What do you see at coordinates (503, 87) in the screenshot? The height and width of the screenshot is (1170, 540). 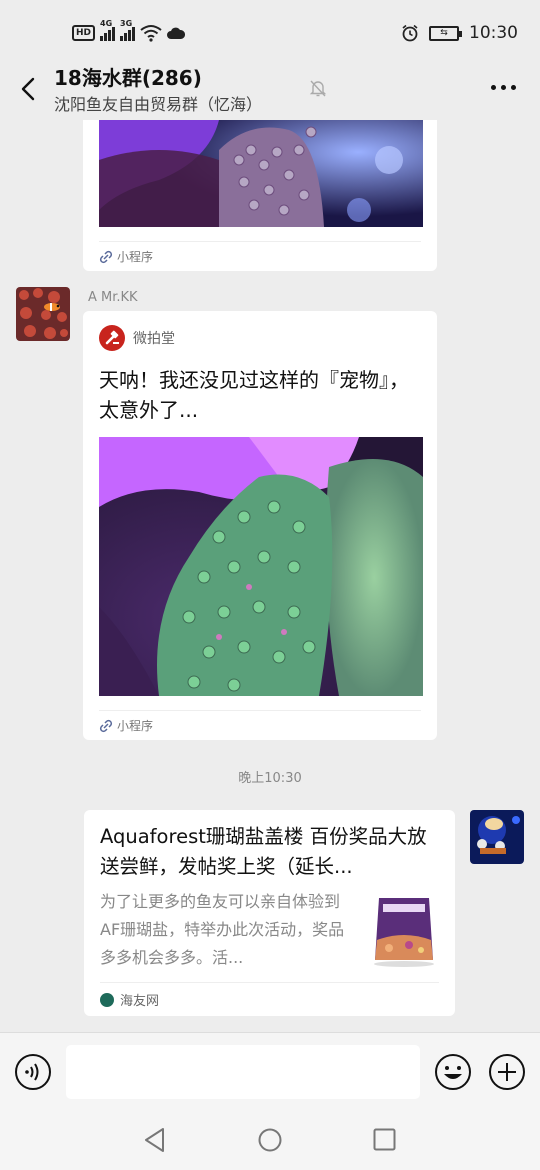 I see `more-options-button` at bounding box center [503, 87].